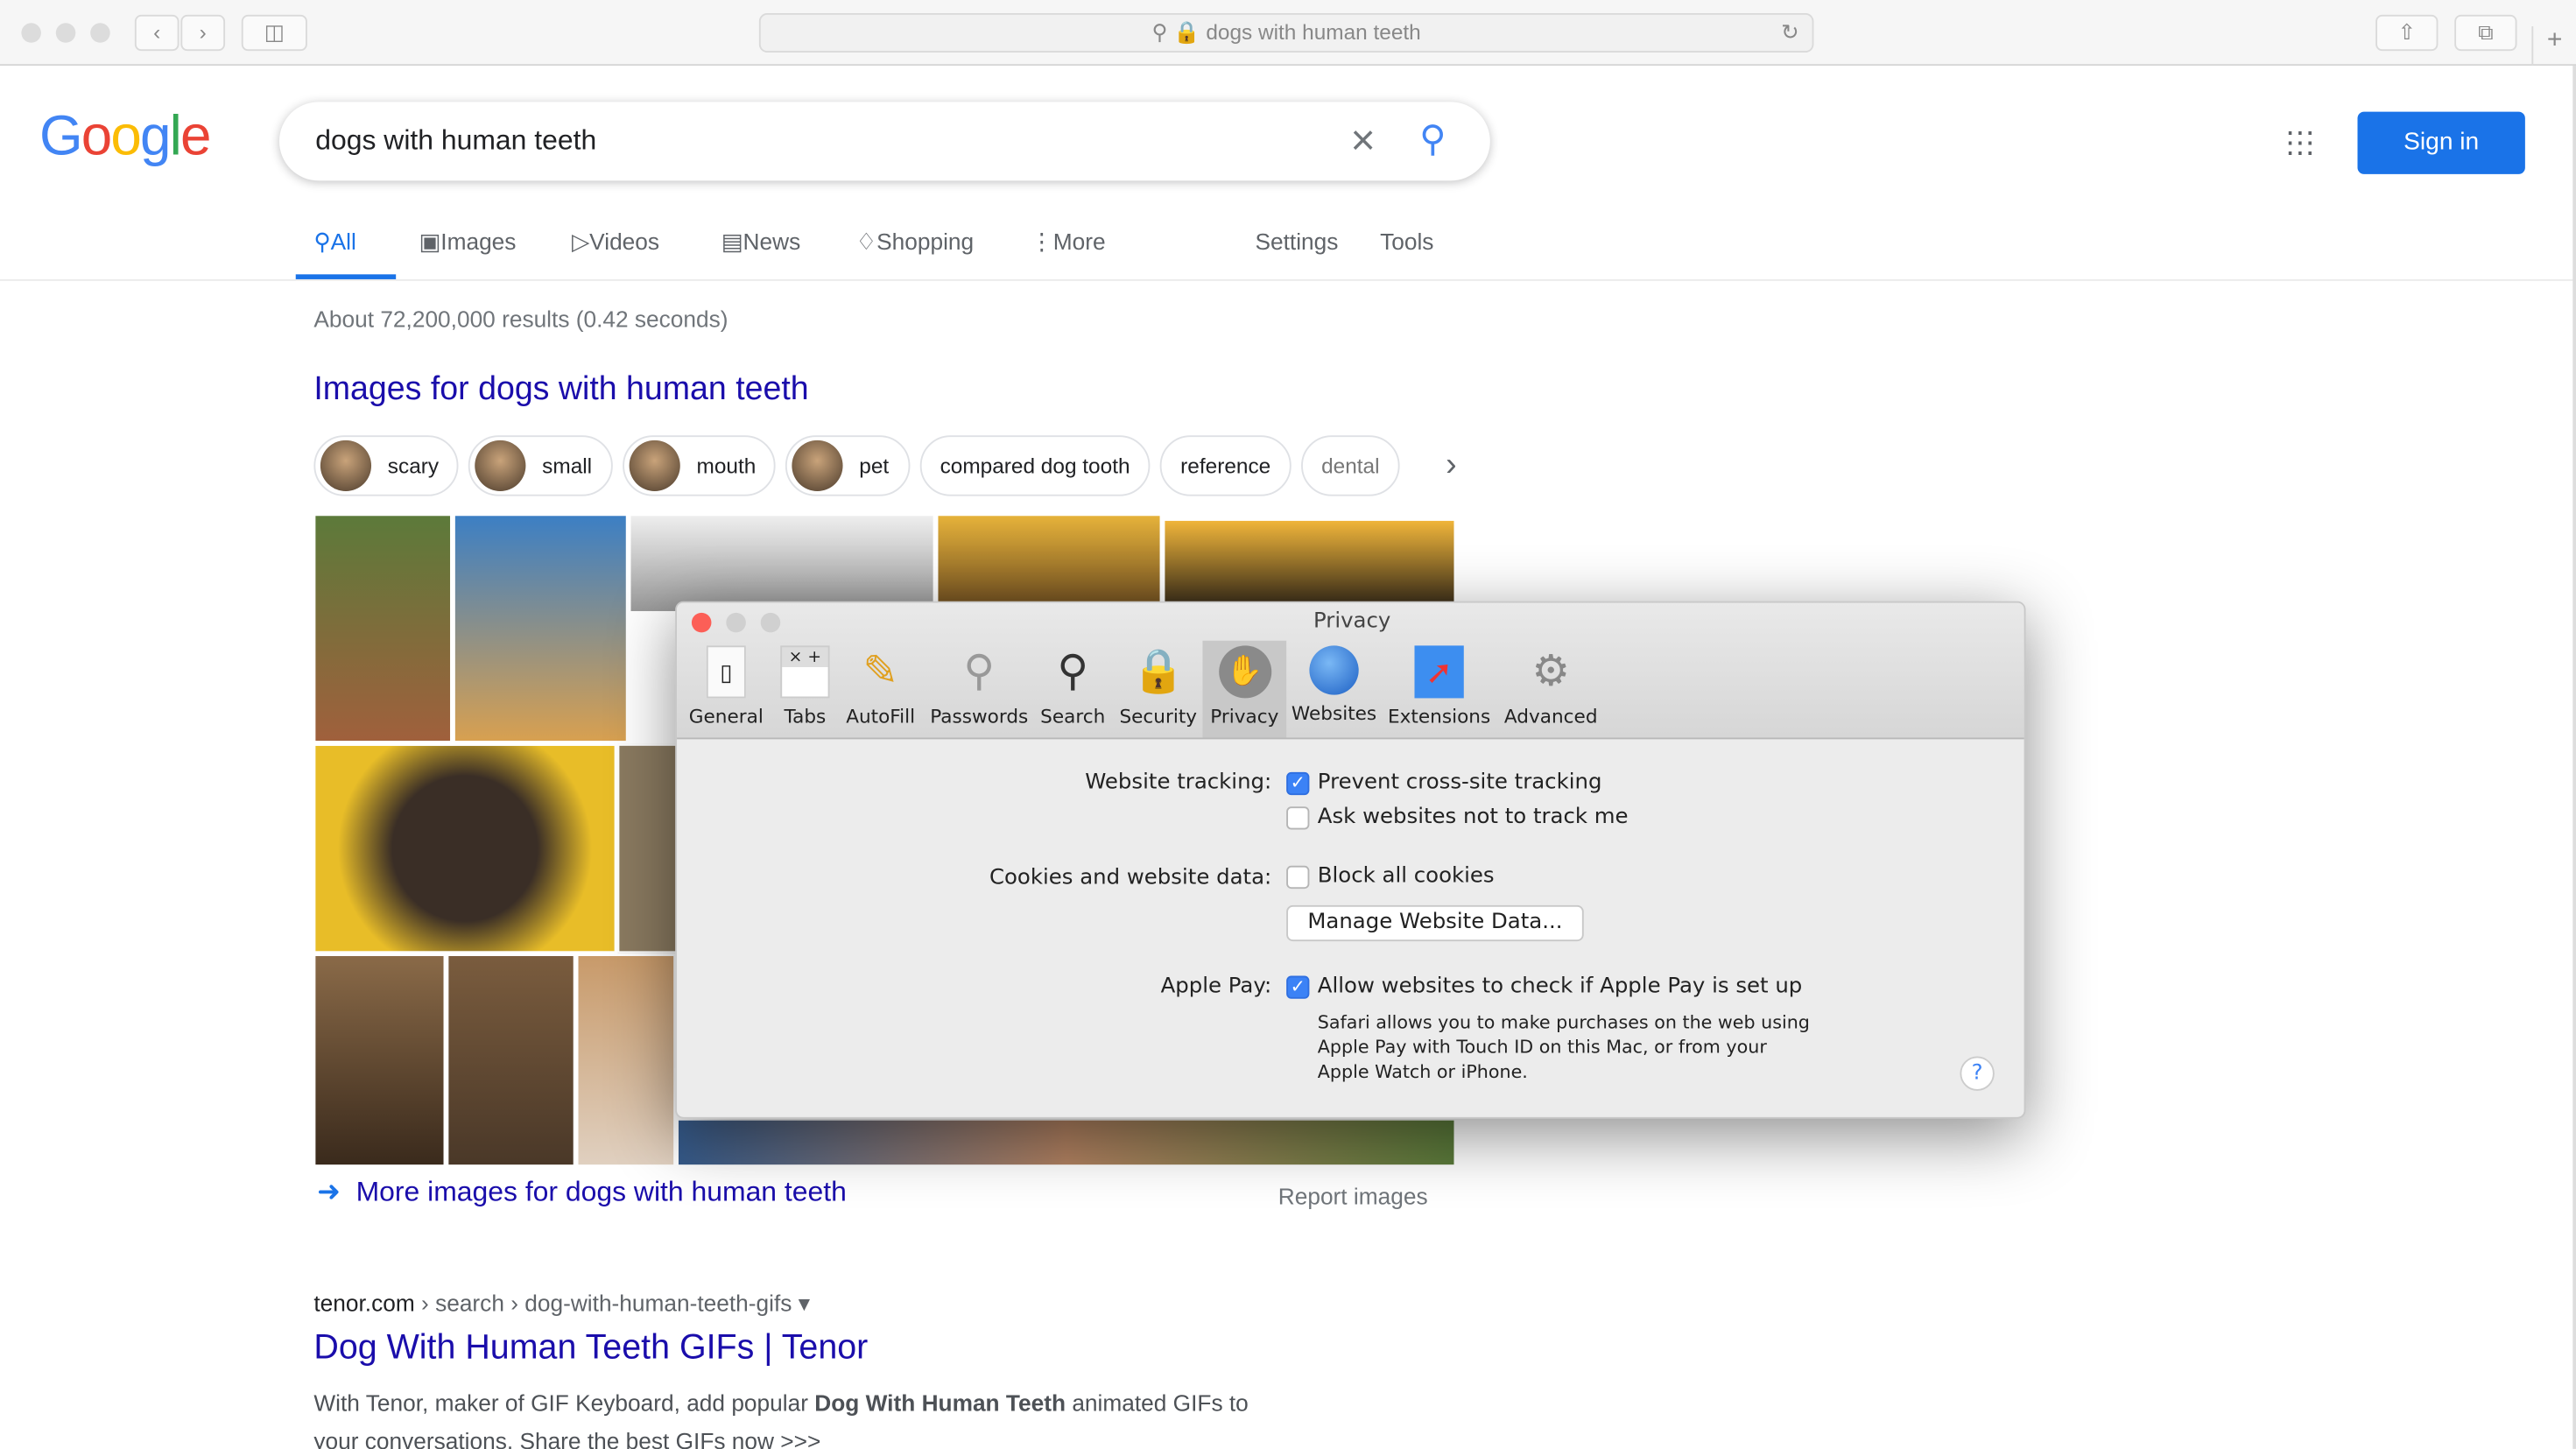 The width and height of the screenshot is (2576, 1449). What do you see at coordinates (1225, 465) in the screenshot?
I see `chip-reference: reference` at bounding box center [1225, 465].